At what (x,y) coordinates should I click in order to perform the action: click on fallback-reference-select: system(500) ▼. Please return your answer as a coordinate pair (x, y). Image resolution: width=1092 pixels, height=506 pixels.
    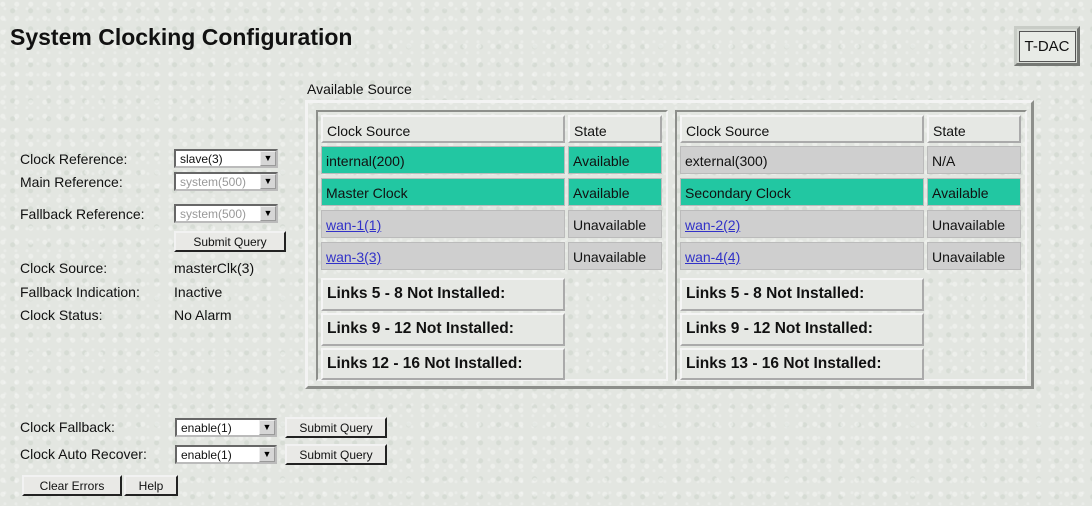
    Looking at the image, I should click on (226, 213).